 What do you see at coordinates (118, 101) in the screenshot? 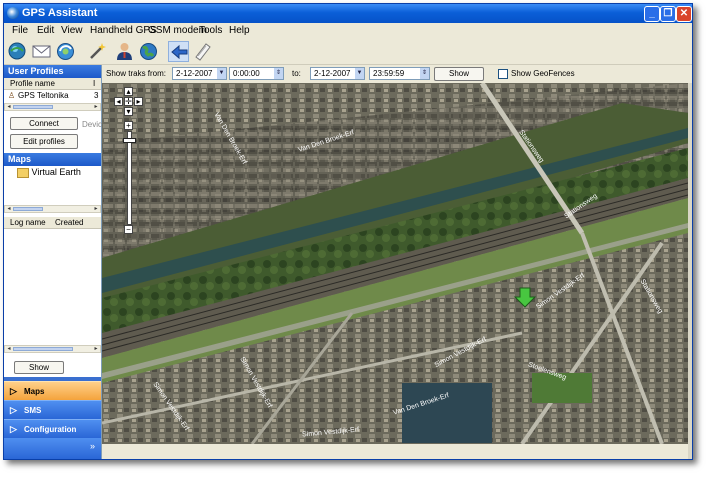
I see `pan-left-icon: ◂` at bounding box center [118, 101].